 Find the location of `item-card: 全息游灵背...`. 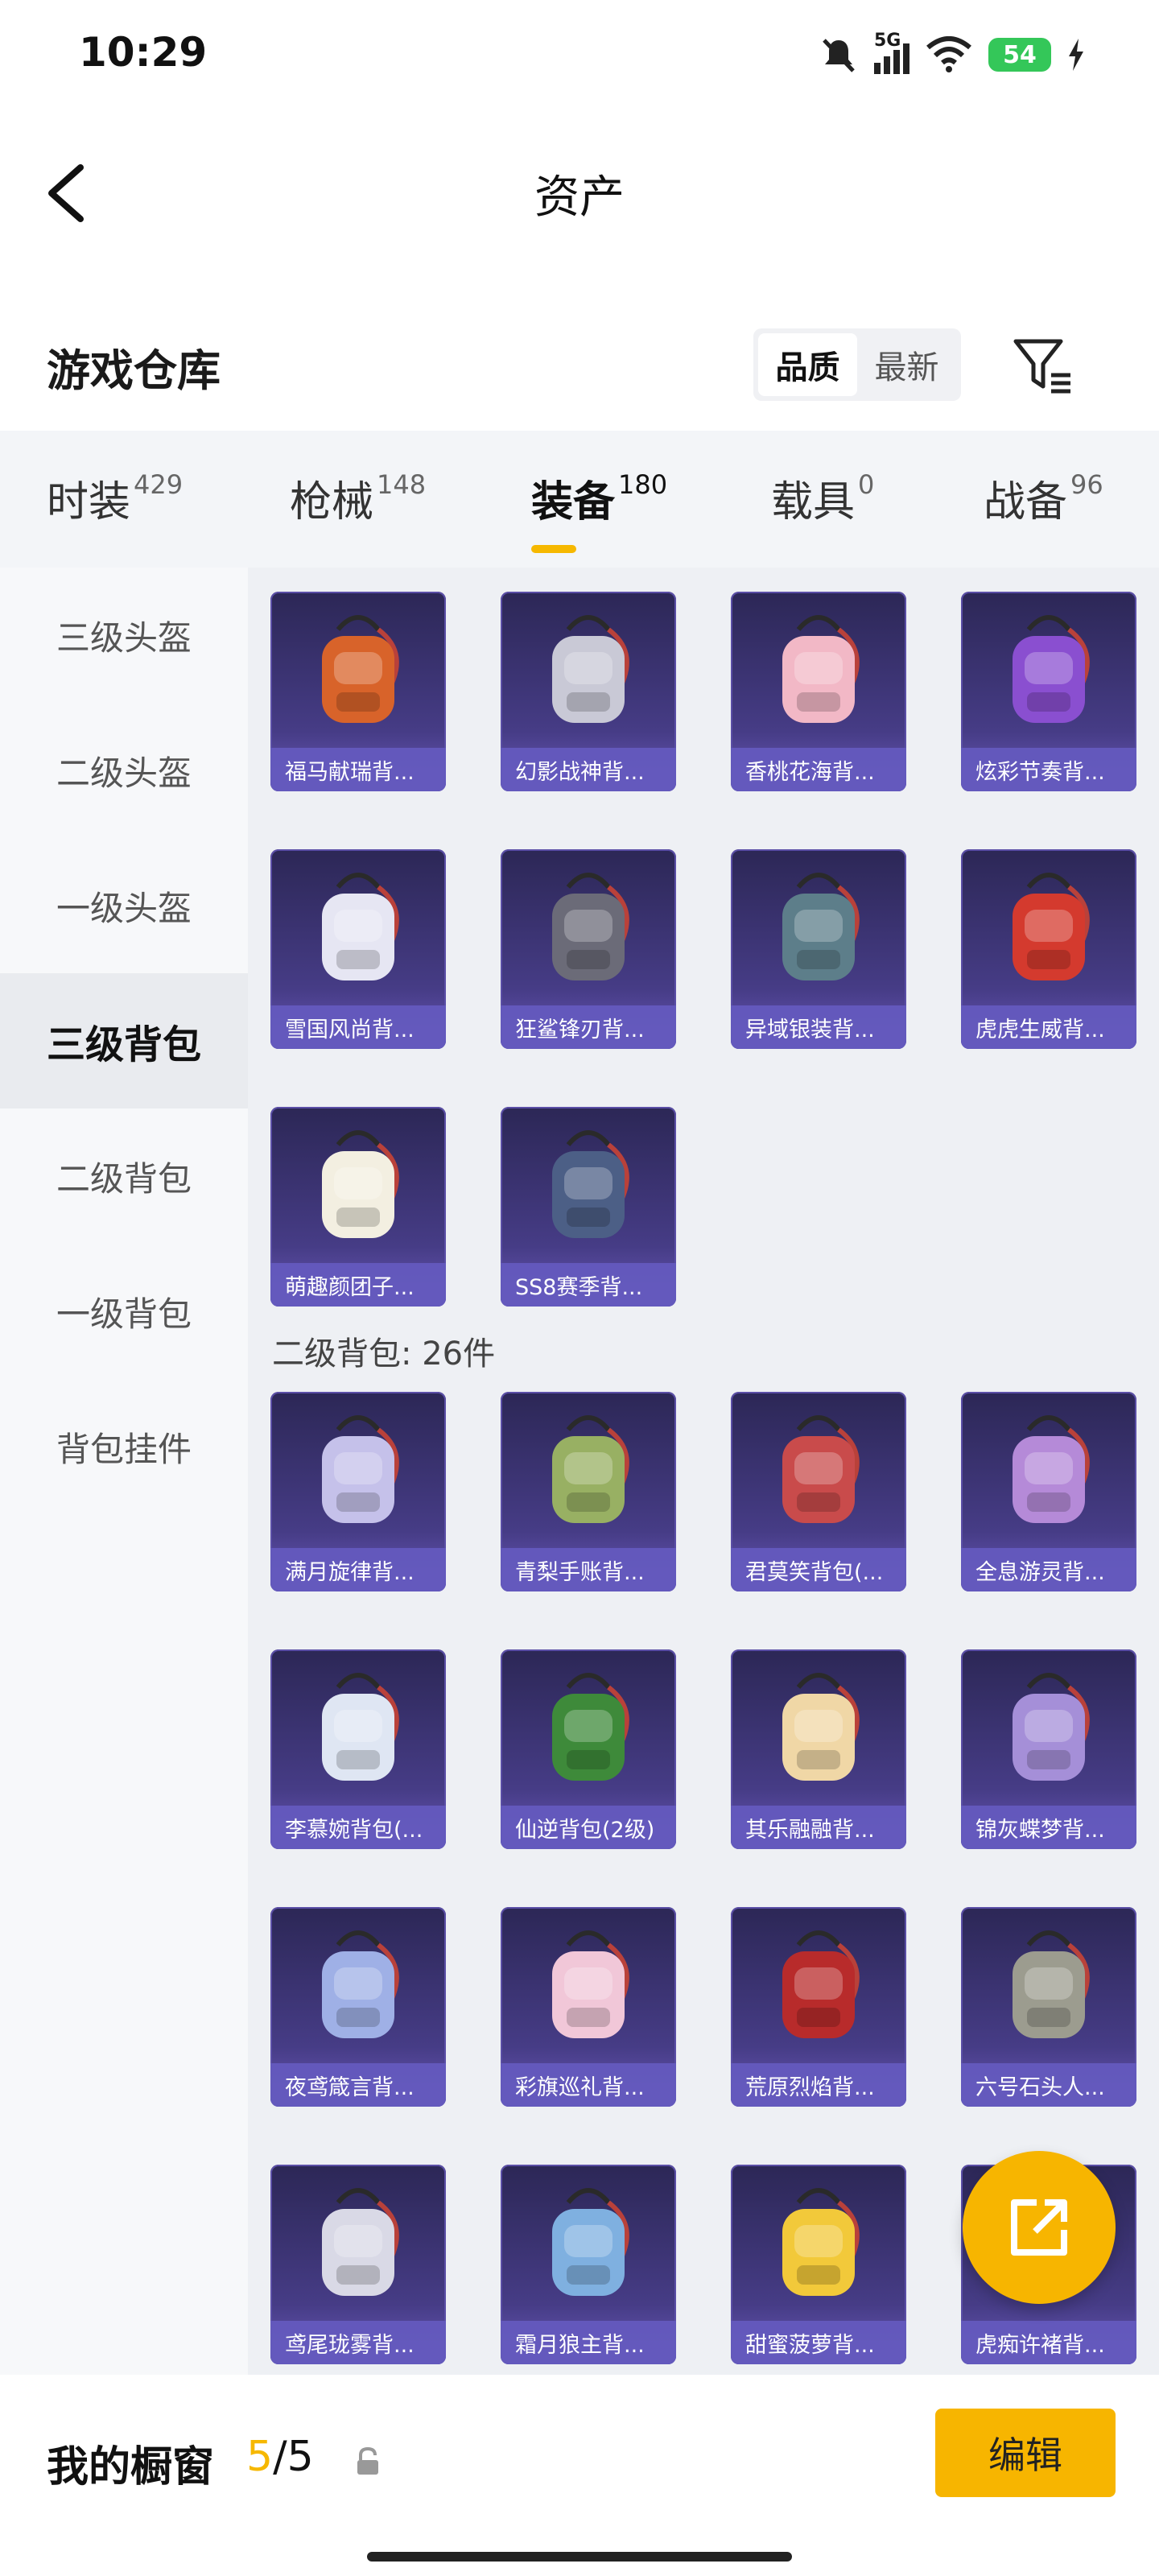

item-card: 全息游灵背... is located at coordinates (1048, 1491).